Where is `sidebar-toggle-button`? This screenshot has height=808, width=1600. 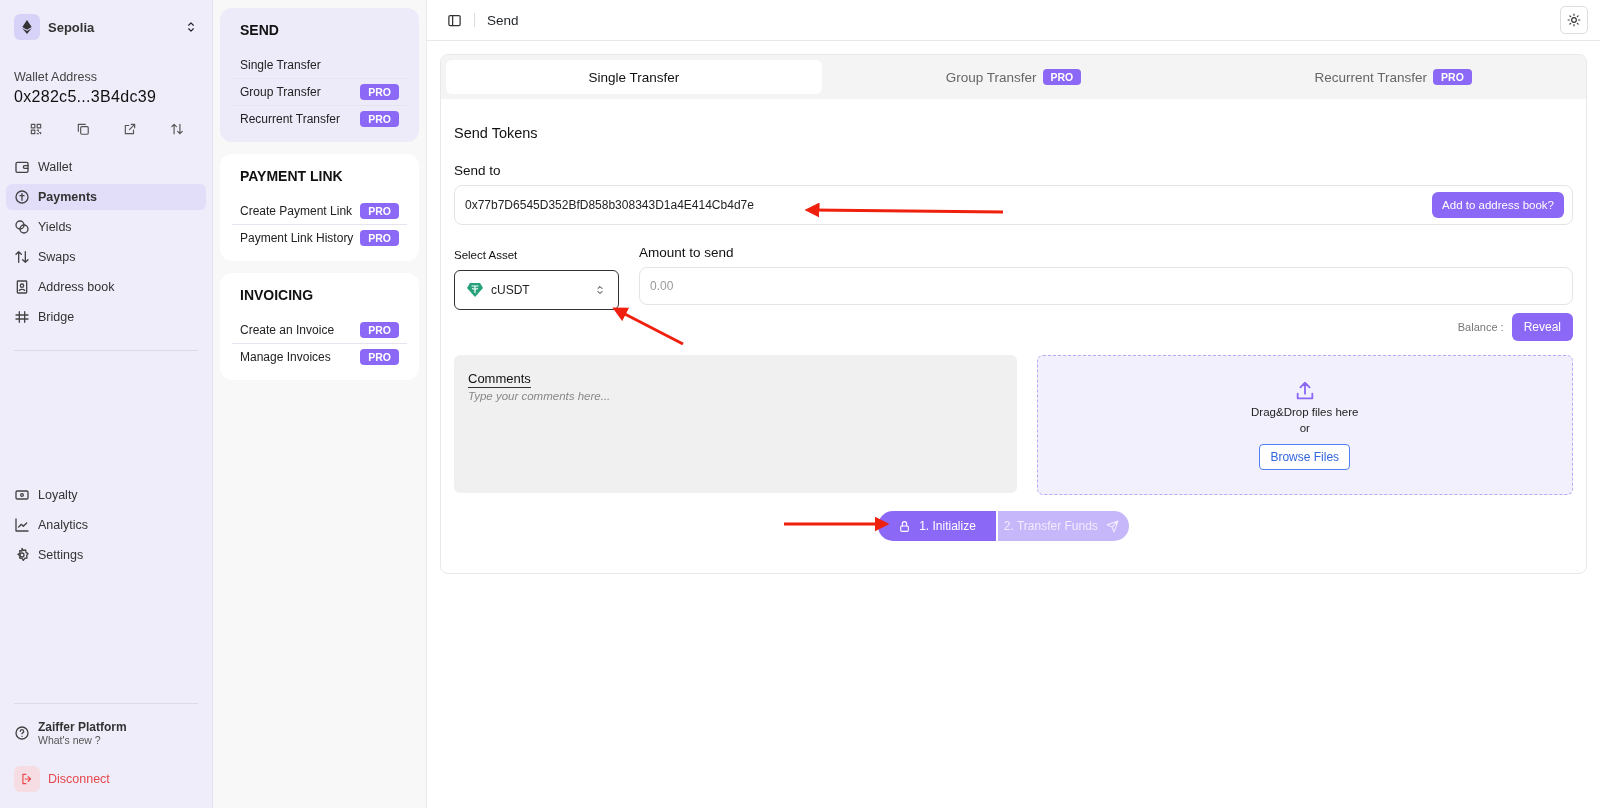
sidebar-toggle-button is located at coordinates (454, 20).